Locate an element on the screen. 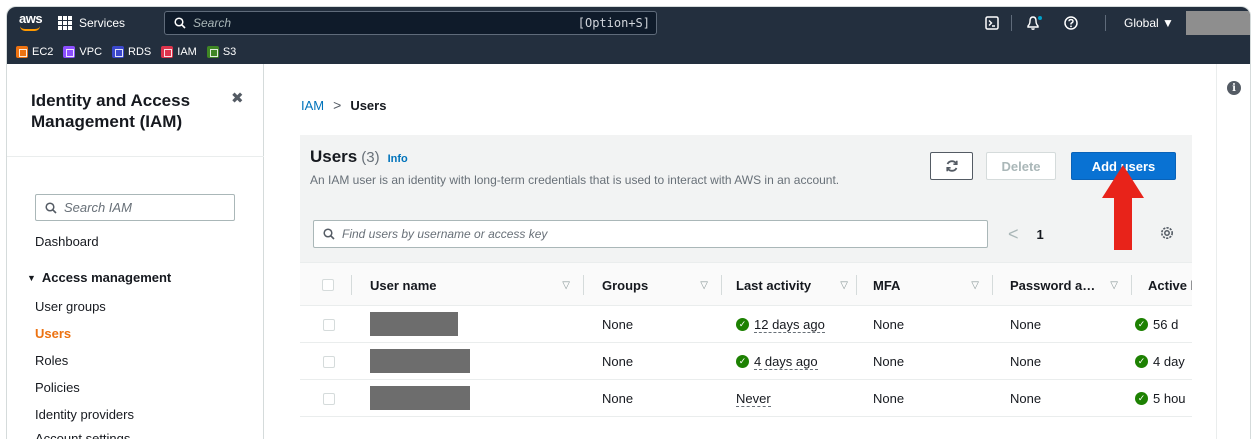 This screenshot has height=439, width=1257. breadcrumb: IAM > Users is located at coordinates (343, 105).